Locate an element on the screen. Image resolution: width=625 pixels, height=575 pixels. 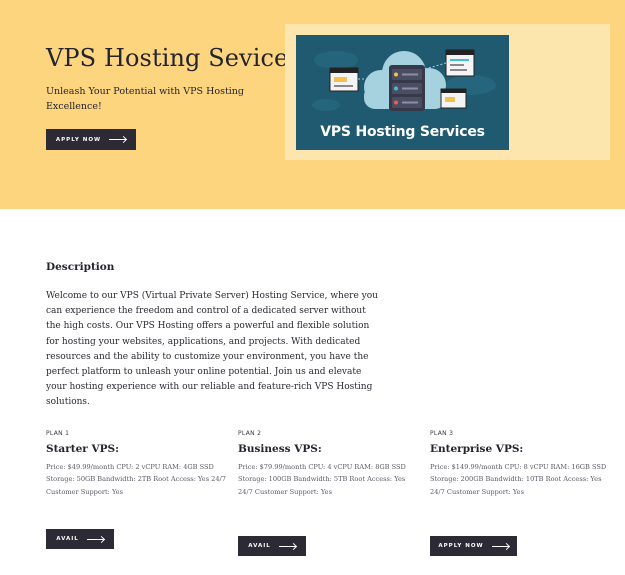
description-heading: Description is located at coordinates (80, 267).